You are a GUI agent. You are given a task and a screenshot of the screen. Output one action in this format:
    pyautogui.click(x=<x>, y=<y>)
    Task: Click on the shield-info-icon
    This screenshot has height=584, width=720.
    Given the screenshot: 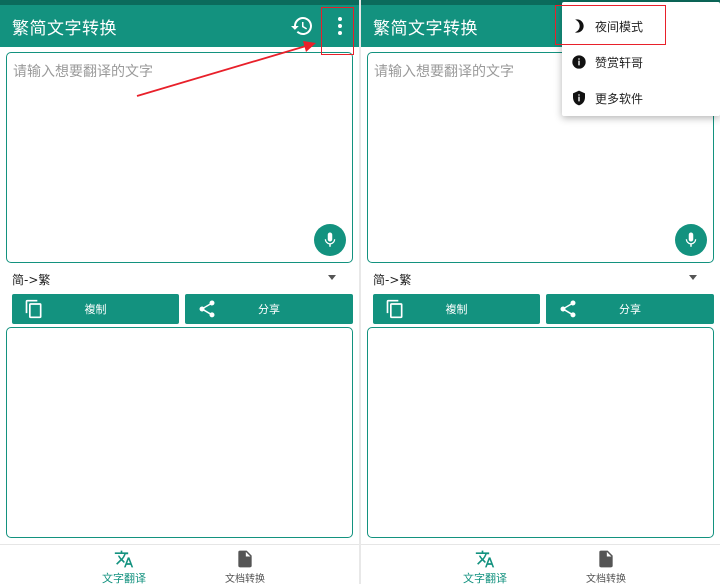 What is the action you would take?
    pyautogui.click(x=579, y=98)
    